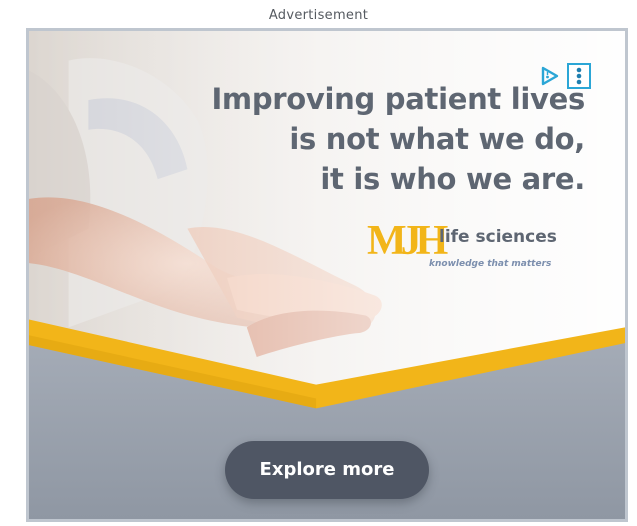 The height and width of the screenshot is (526, 637). Describe the element at coordinates (318, 15) in the screenshot. I see `advertisement-label: Advertisement` at that location.